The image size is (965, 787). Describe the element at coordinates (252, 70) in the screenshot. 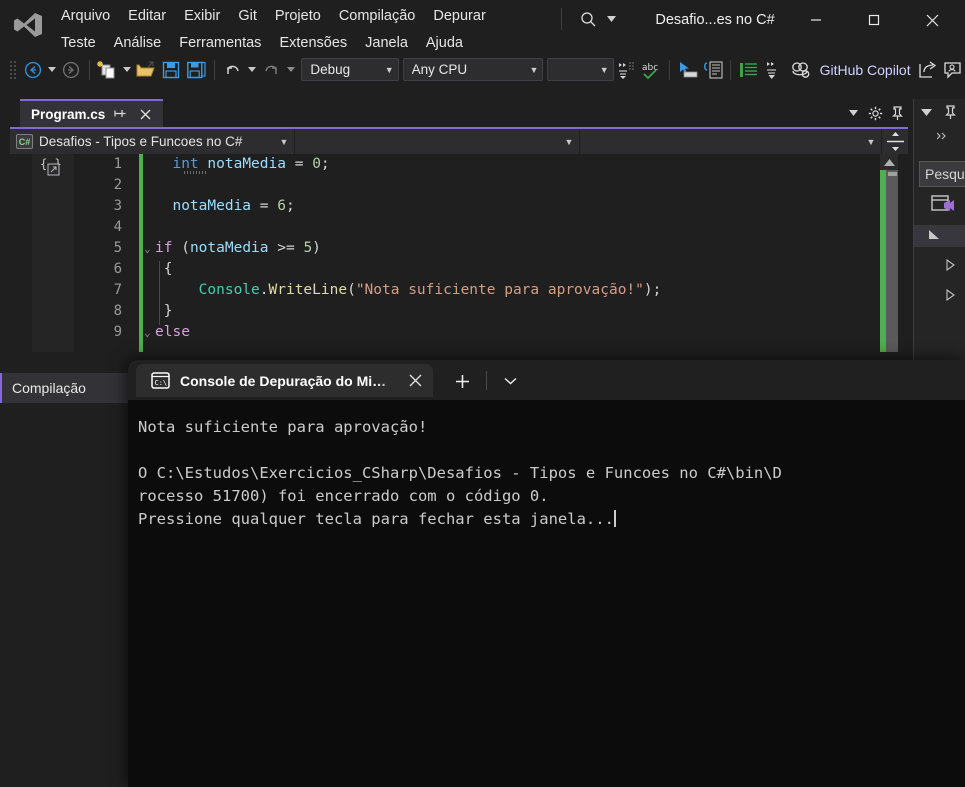

I see `undo-chevron-down-icon` at that location.